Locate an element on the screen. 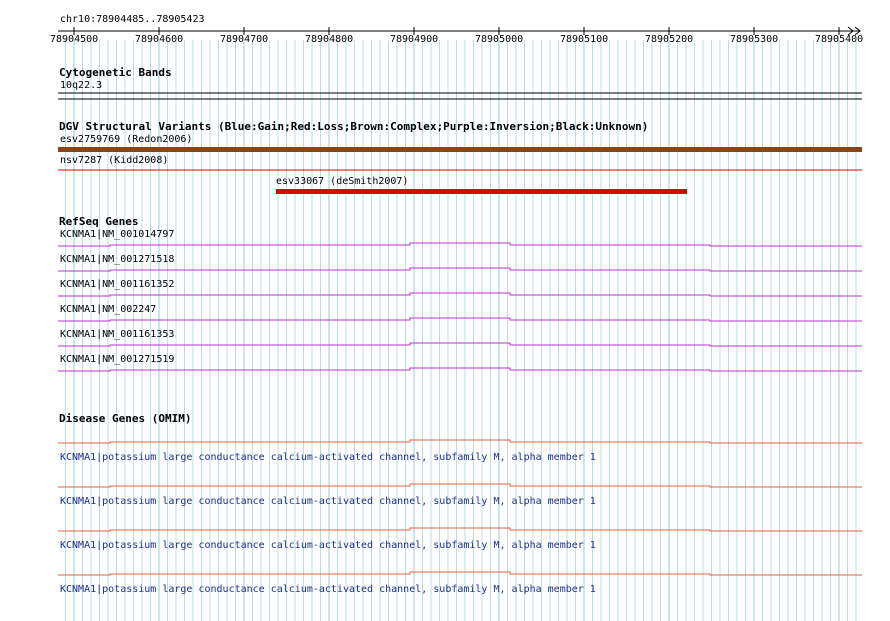 This screenshot has height=621, width=890. refseq-gene-label: KCNMA1|NM_001271518 is located at coordinates (117, 260).